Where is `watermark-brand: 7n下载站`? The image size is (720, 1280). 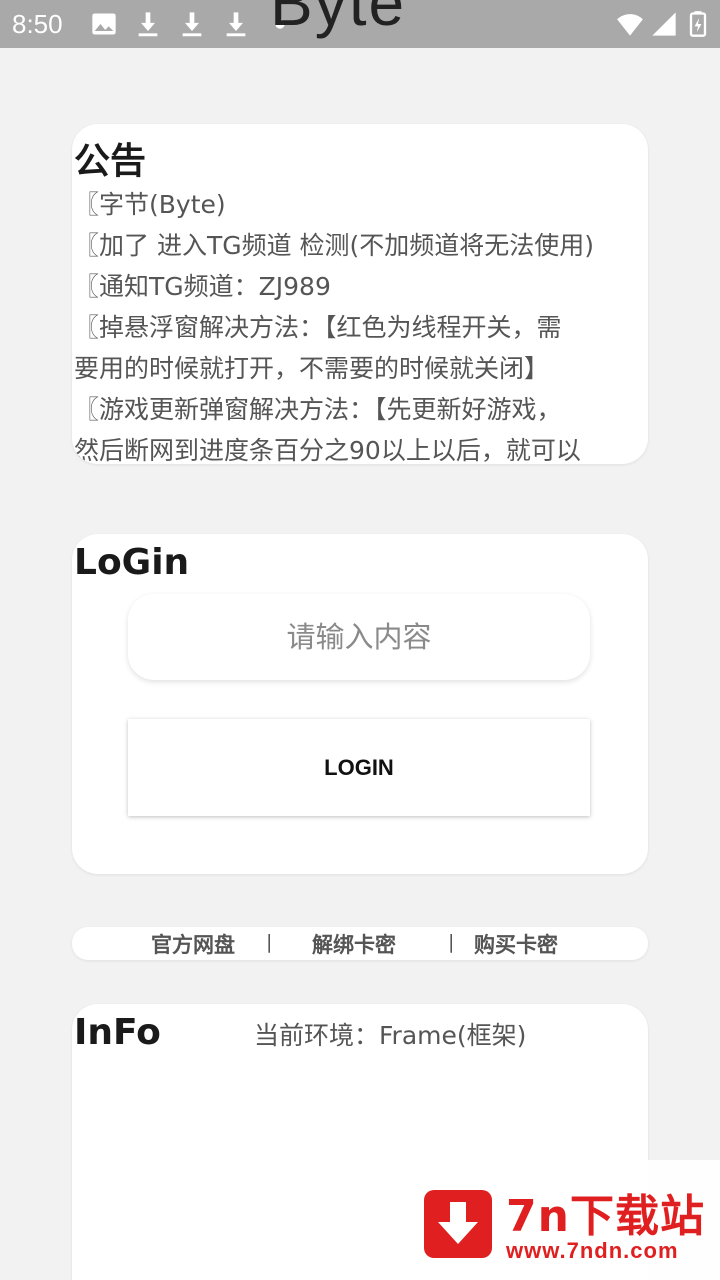
watermark-brand: 7n下载站 is located at coordinates (605, 1216).